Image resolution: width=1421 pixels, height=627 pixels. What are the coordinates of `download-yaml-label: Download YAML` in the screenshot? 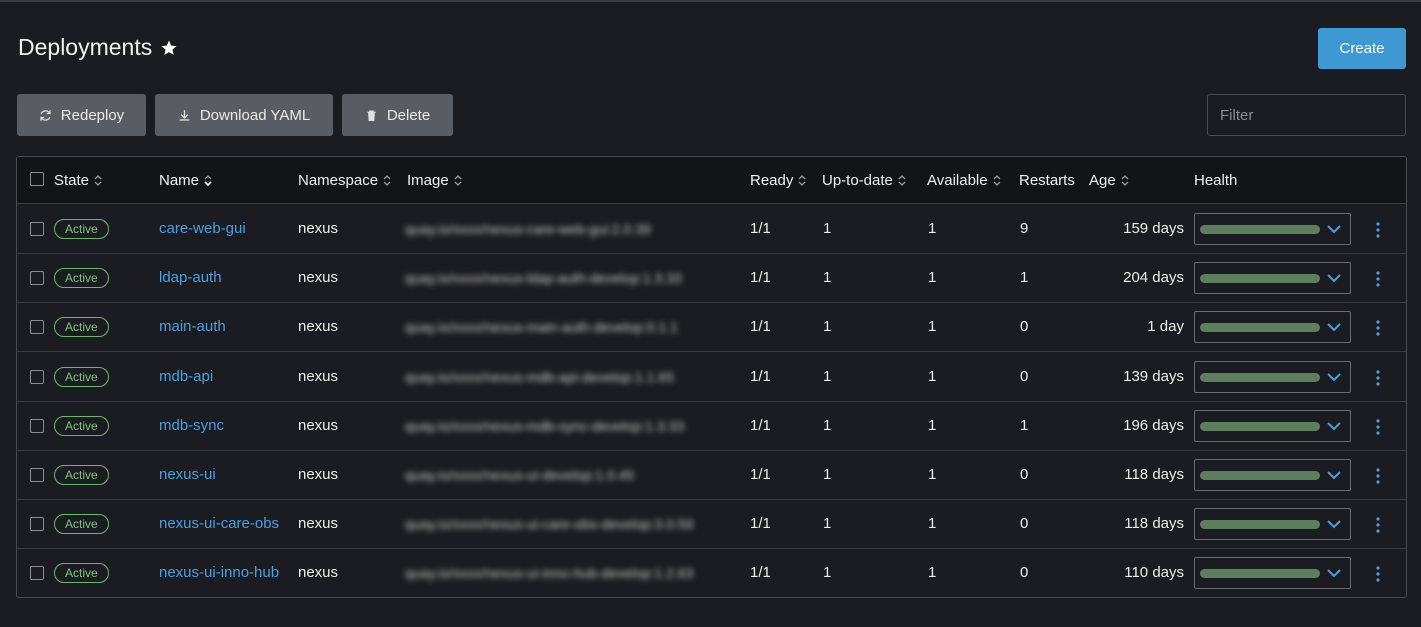 It's located at (255, 115).